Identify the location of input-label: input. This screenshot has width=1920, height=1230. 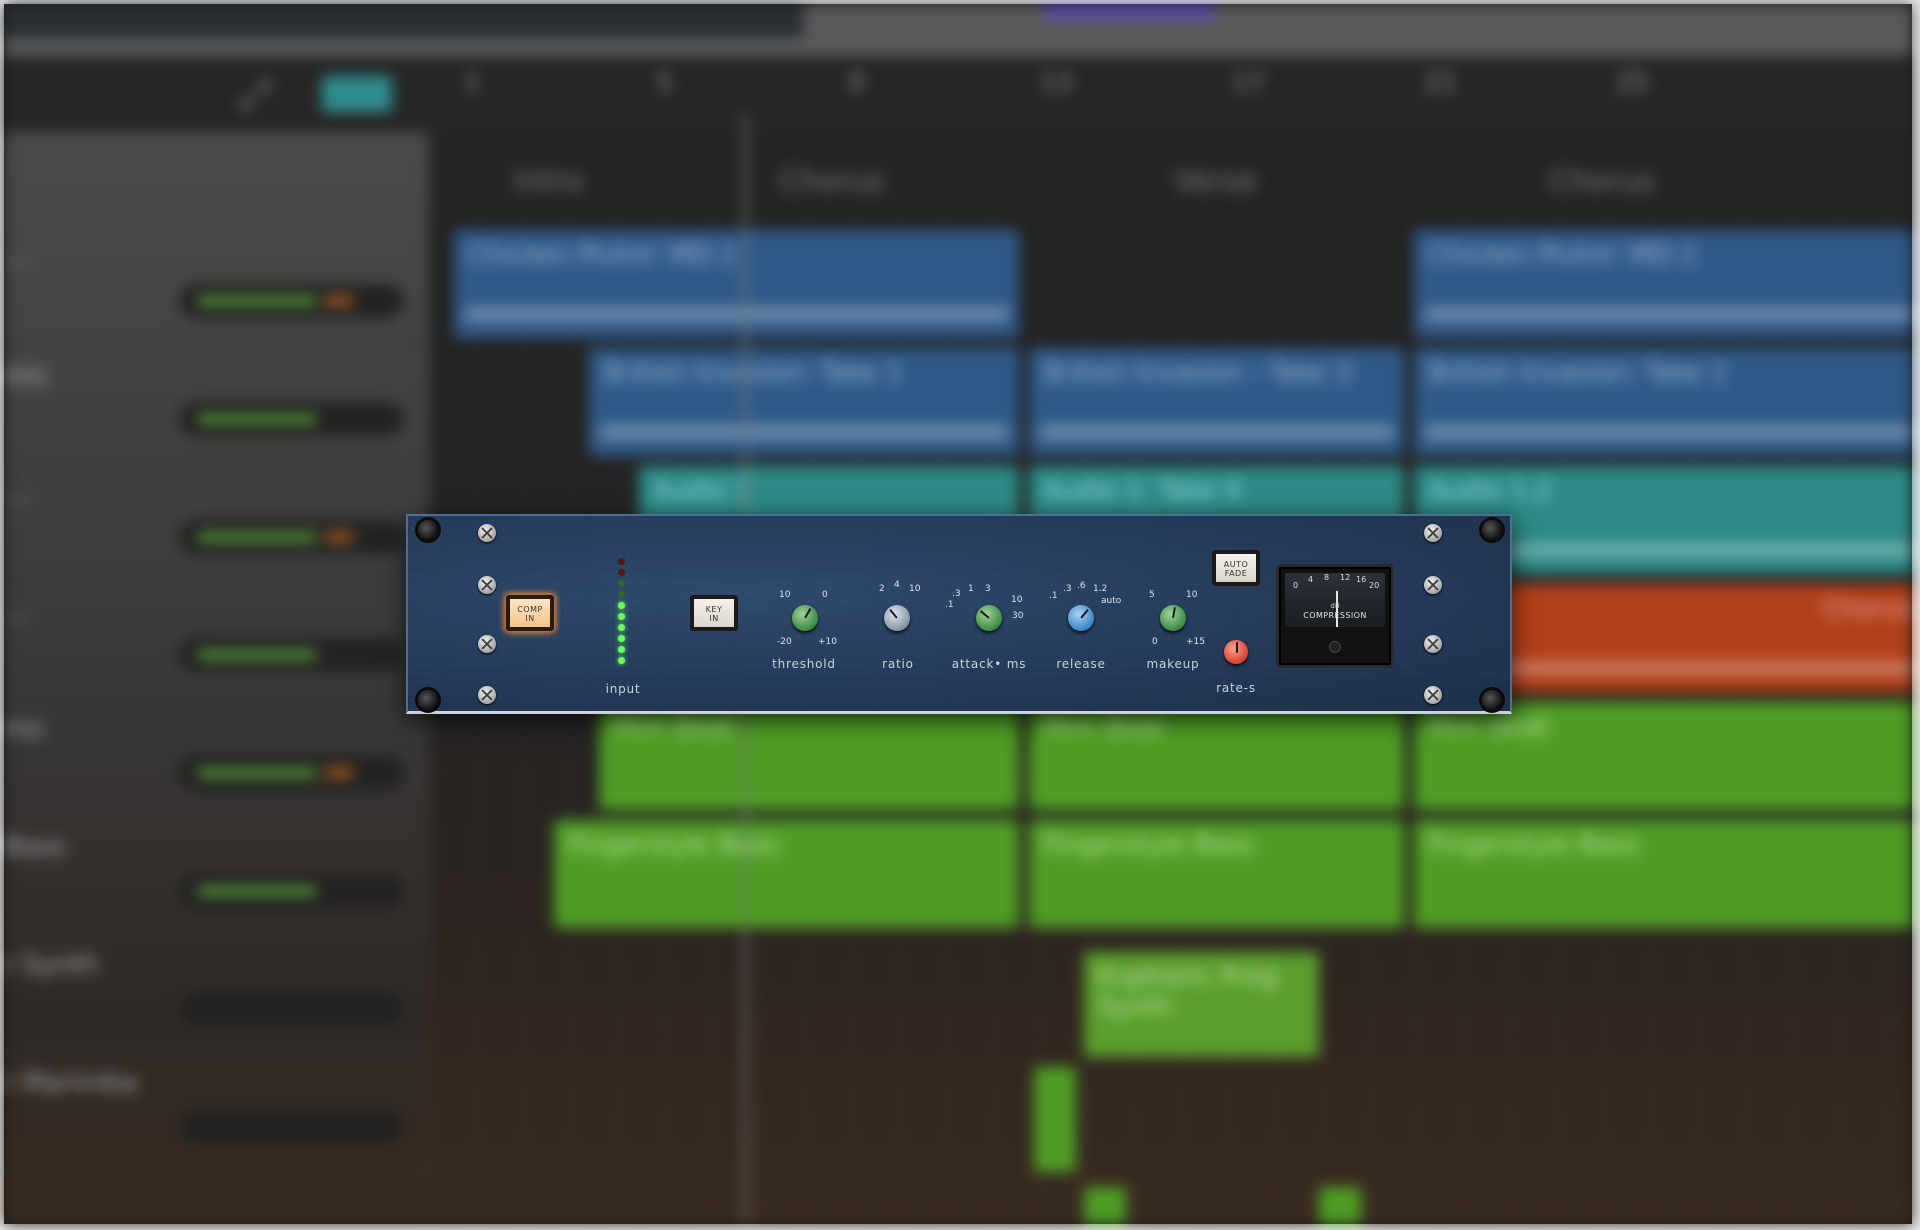
(623, 689).